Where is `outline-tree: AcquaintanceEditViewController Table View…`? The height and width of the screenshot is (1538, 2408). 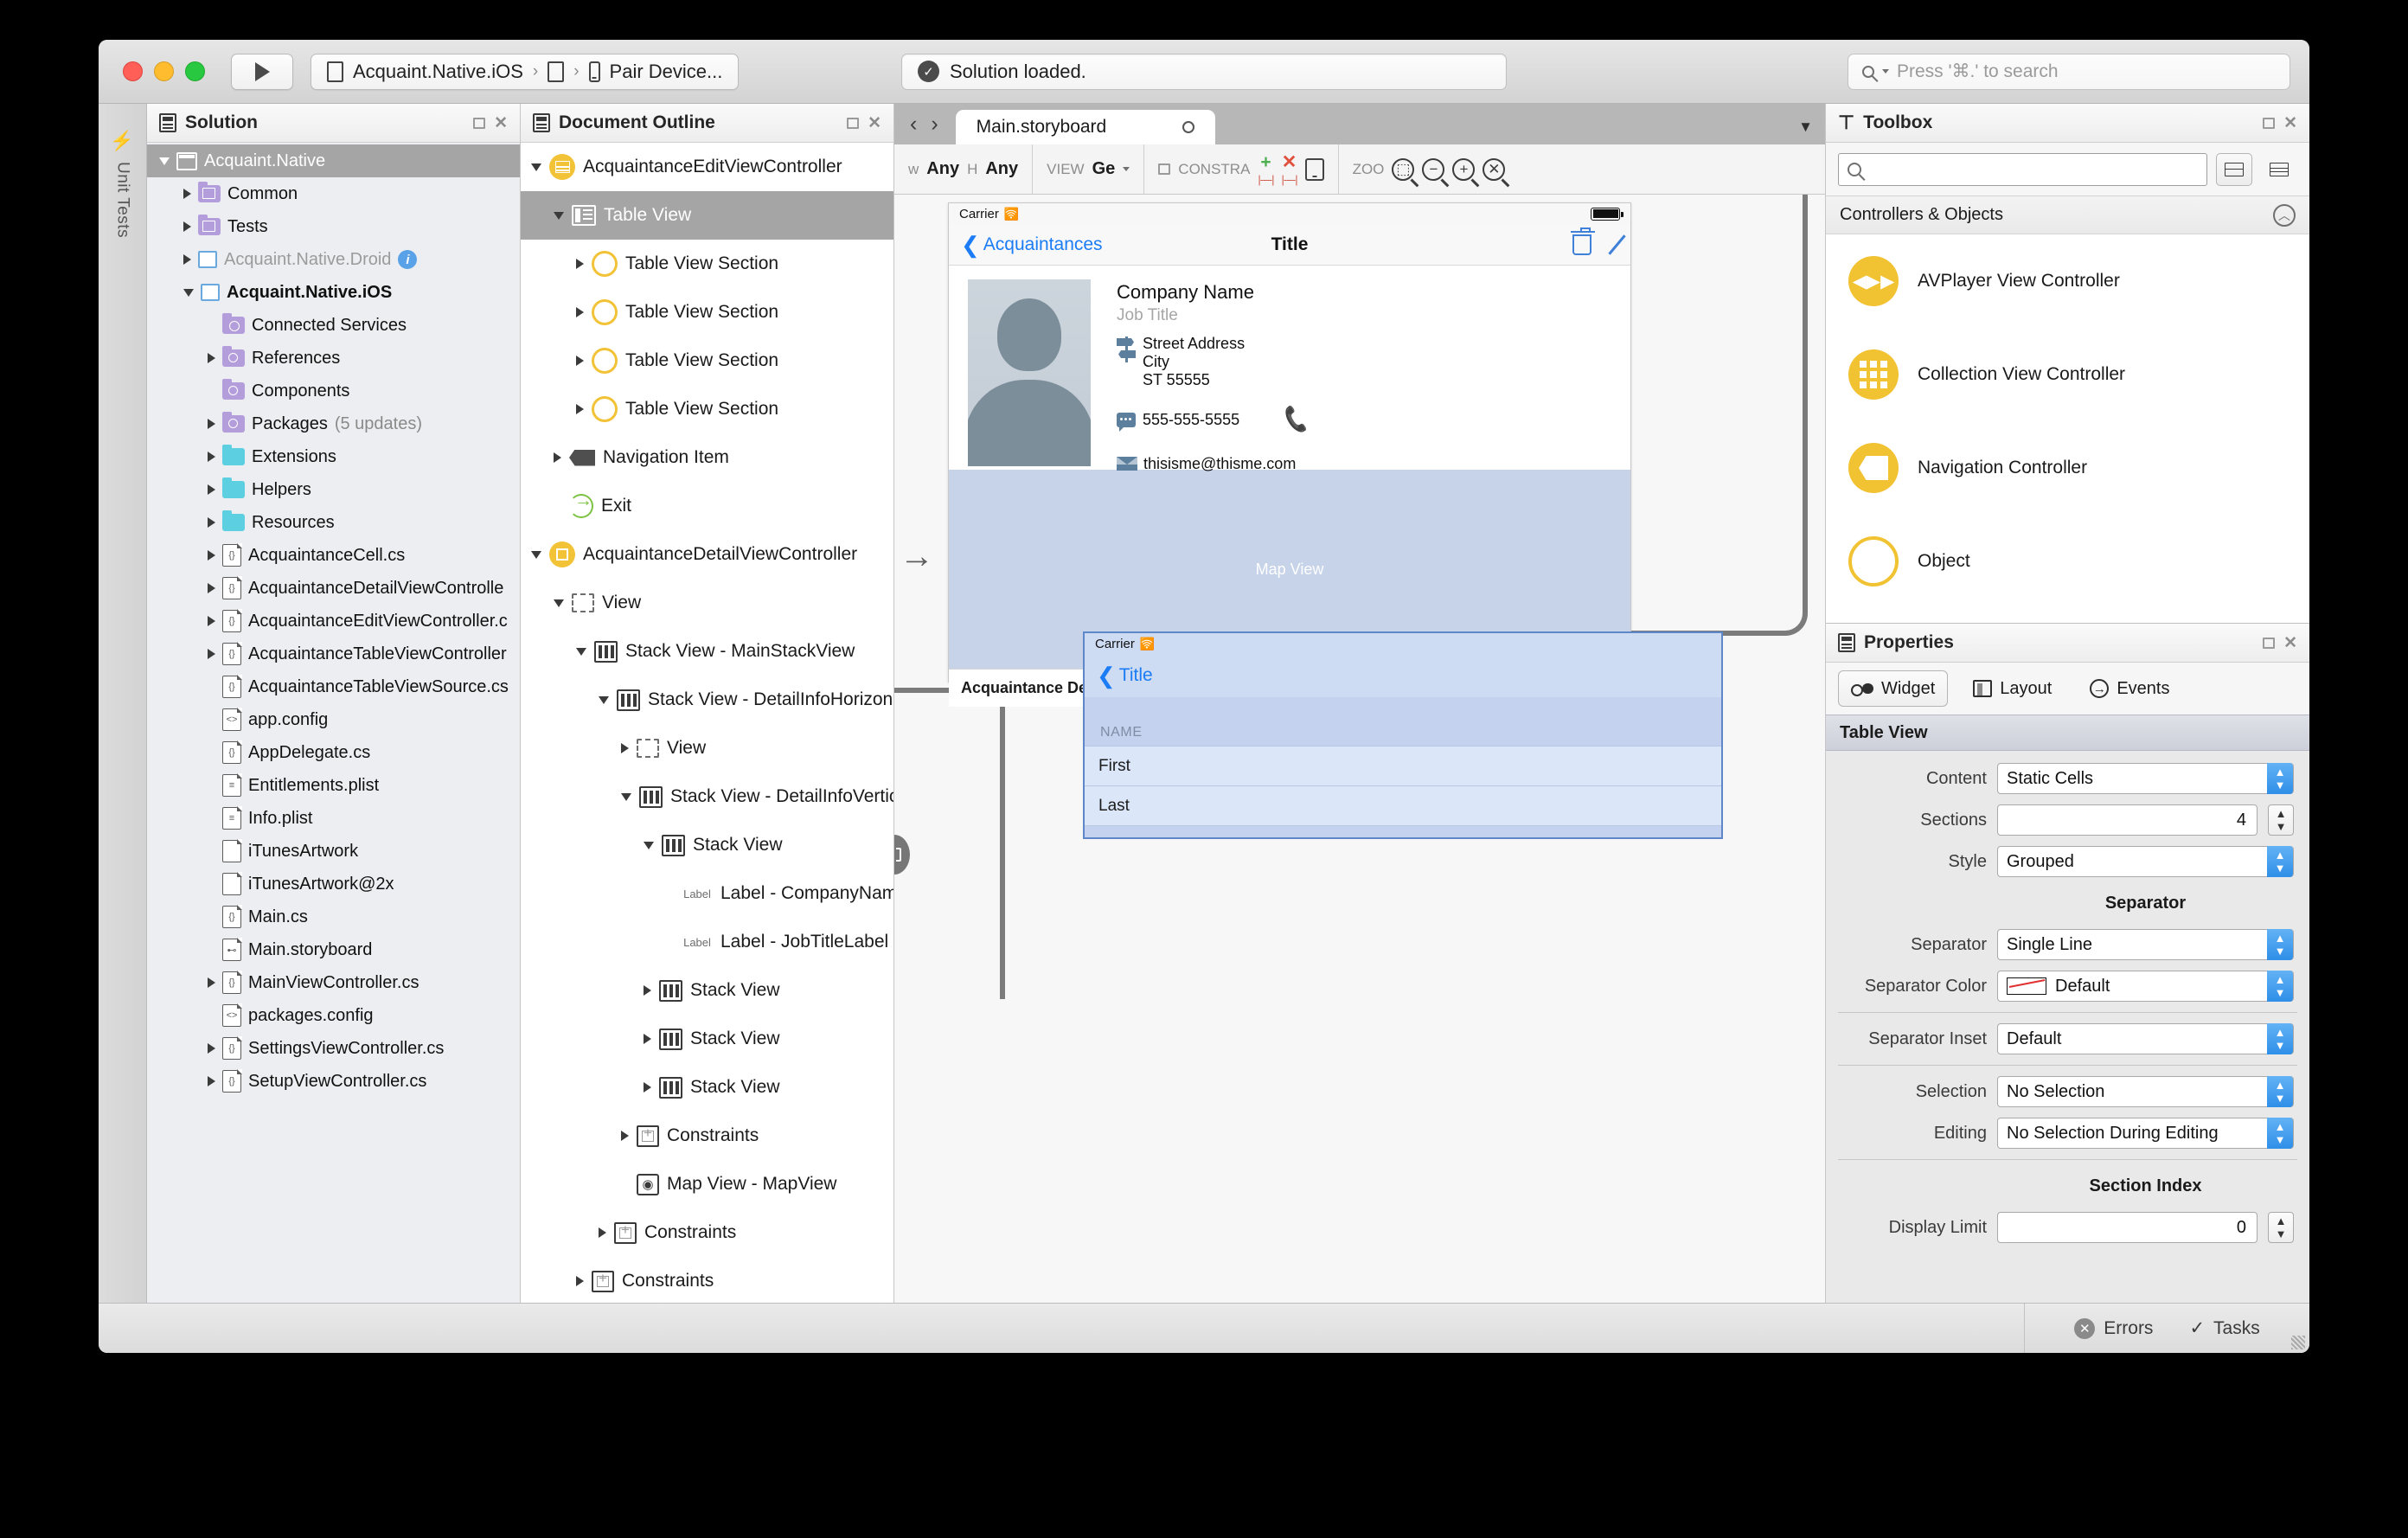 outline-tree: AcquaintanceEditViewController Table View… is located at coordinates (707, 723).